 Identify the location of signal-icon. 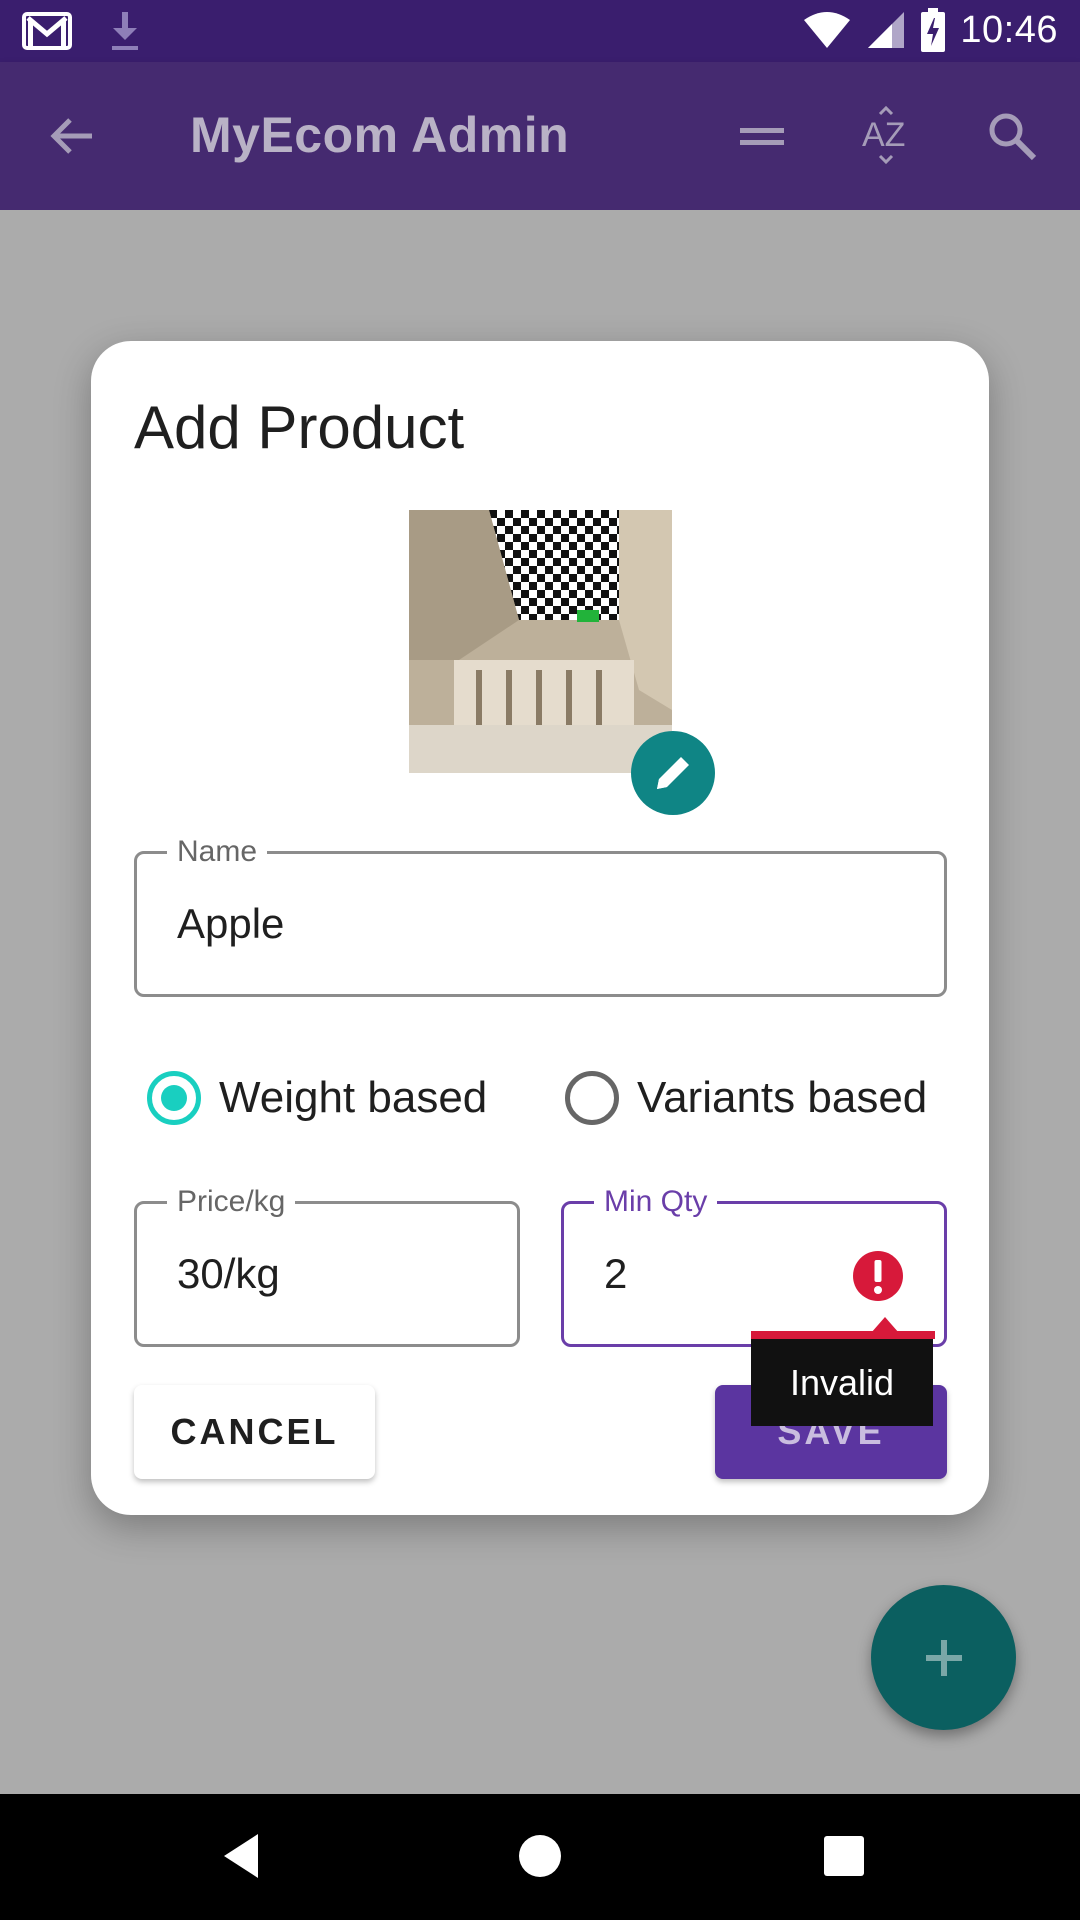
(886, 30).